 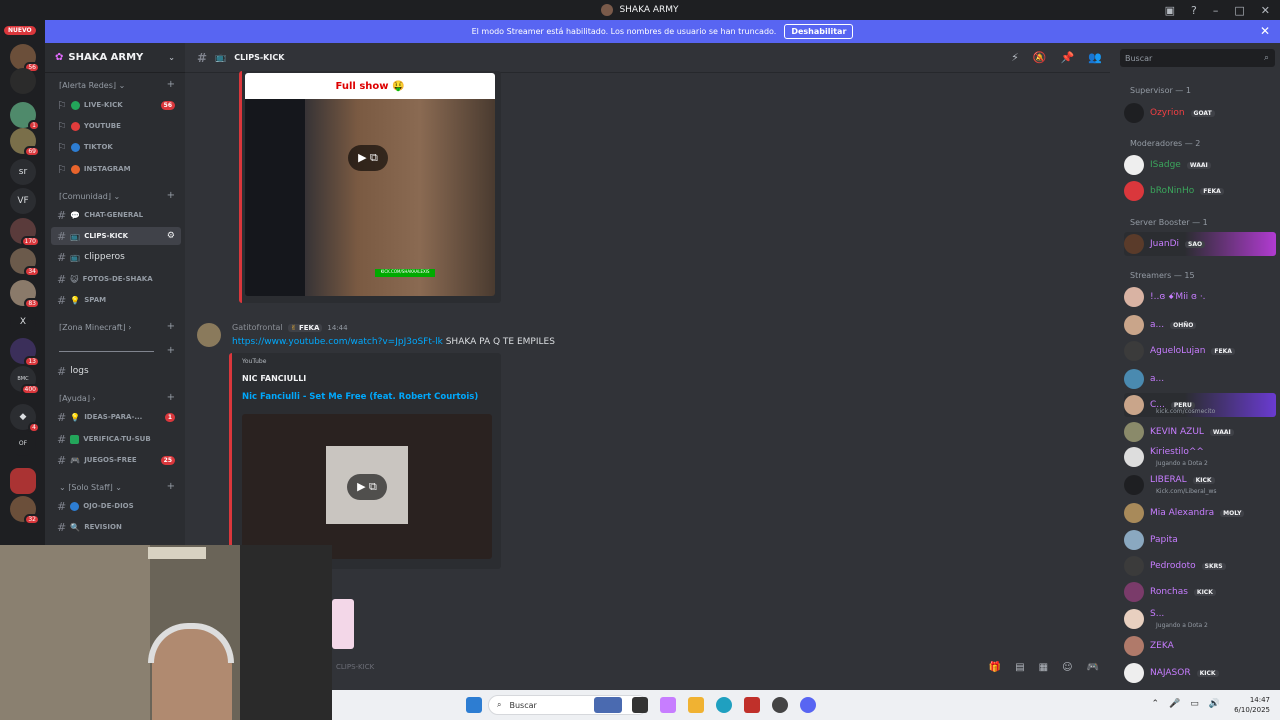 What do you see at coordinates (25, 352) in the screenshot?
I see `server-icon: 13` at bounding box center [25, 352].